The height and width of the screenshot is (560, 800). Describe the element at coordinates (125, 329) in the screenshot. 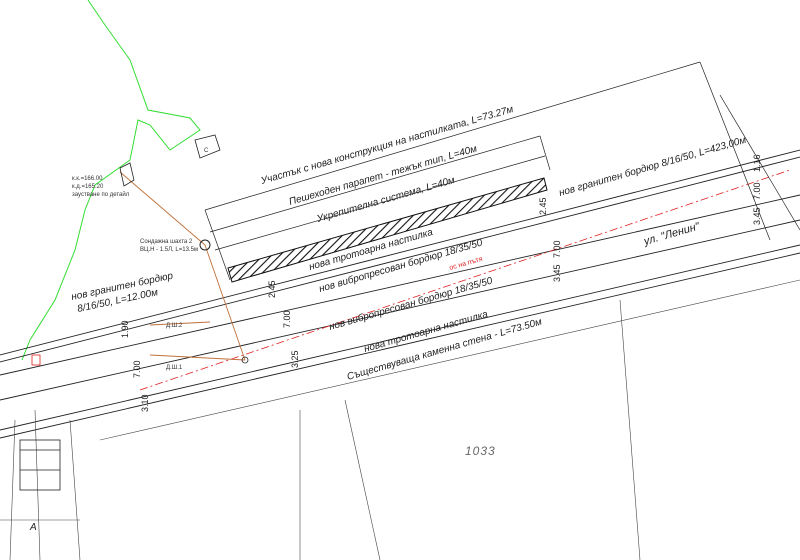

I see `dim-190: 1.90` at that location.